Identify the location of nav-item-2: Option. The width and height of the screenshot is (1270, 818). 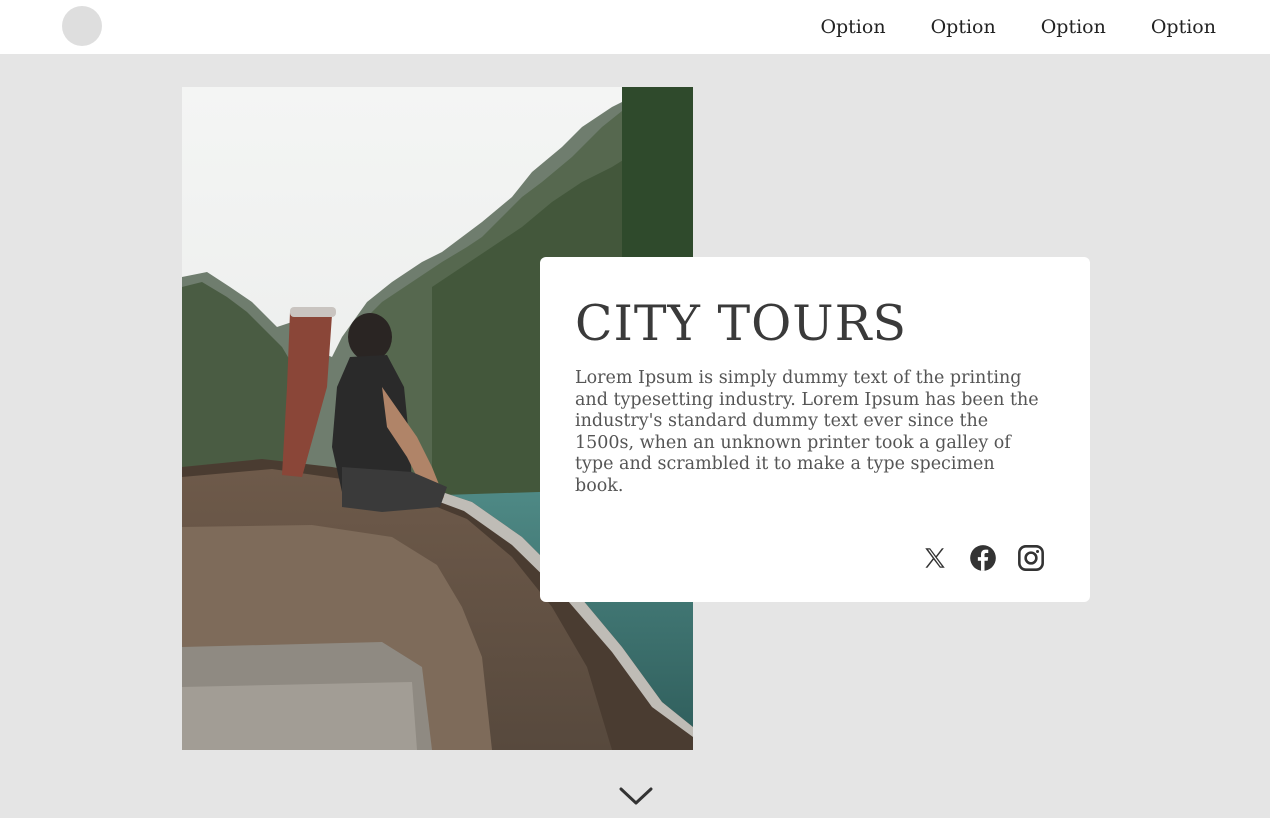
(963, 27).